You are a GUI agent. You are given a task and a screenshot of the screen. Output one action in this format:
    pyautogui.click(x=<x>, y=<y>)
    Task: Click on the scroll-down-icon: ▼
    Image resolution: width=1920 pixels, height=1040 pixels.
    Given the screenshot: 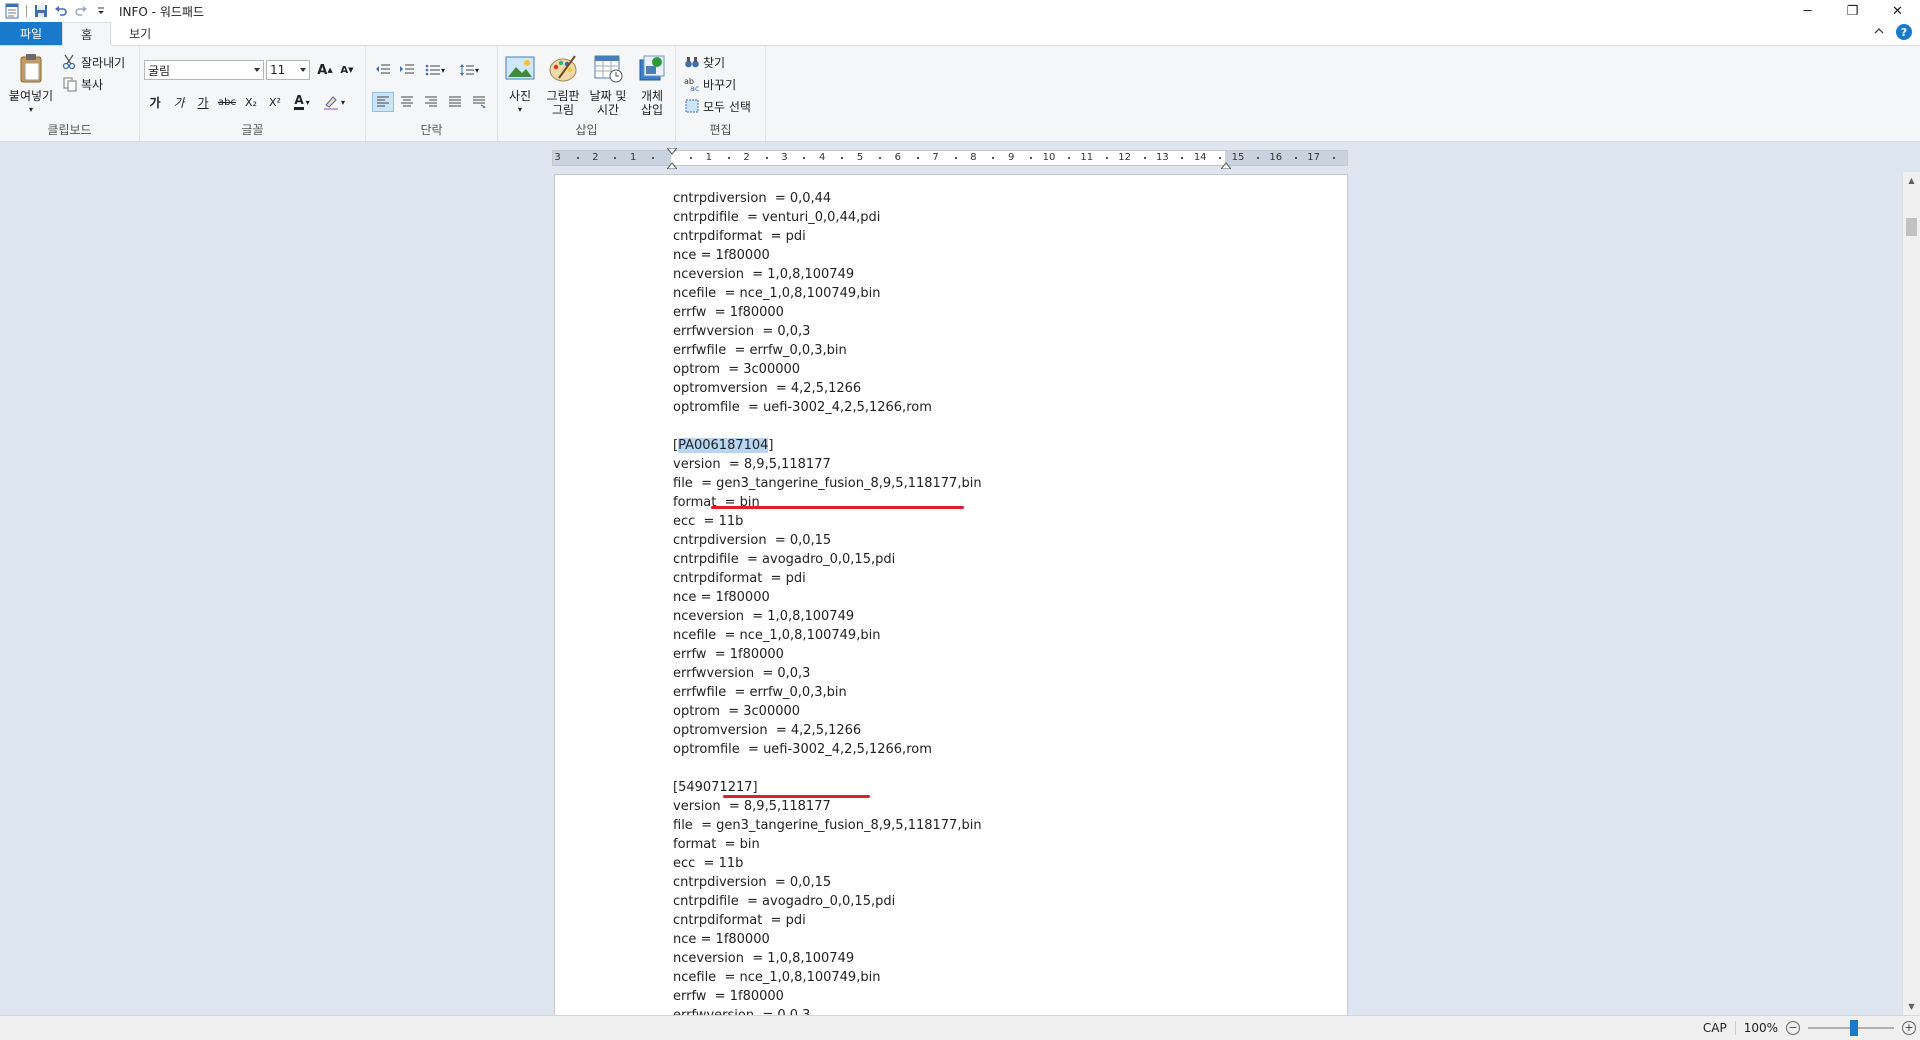 What is the action you would take?
    pyautogui.click(x=1911, y=1006)
    